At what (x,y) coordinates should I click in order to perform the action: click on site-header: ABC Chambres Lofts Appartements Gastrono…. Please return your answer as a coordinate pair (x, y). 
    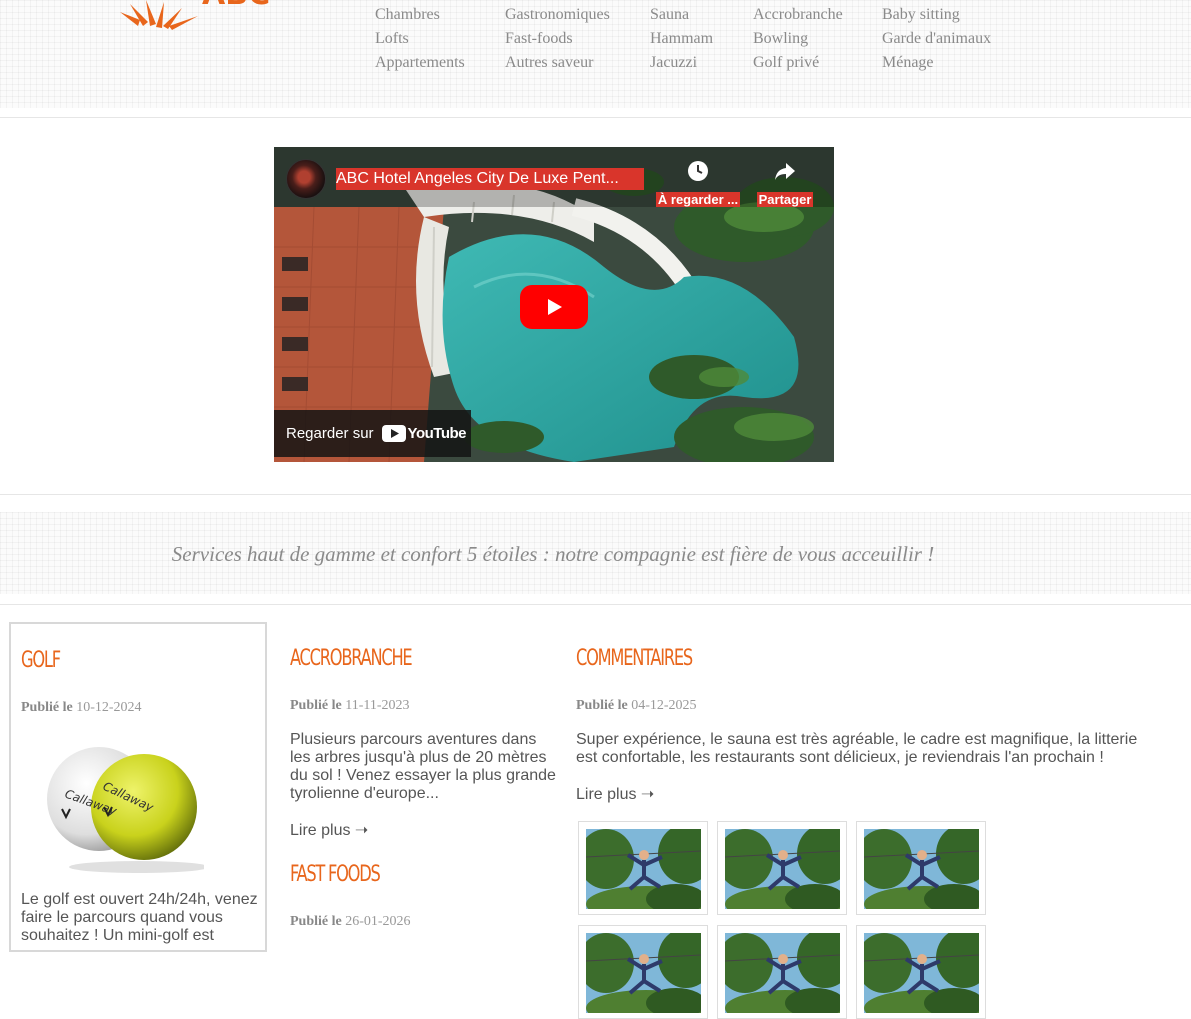
    Looking at the image, I should click on (595, 54).